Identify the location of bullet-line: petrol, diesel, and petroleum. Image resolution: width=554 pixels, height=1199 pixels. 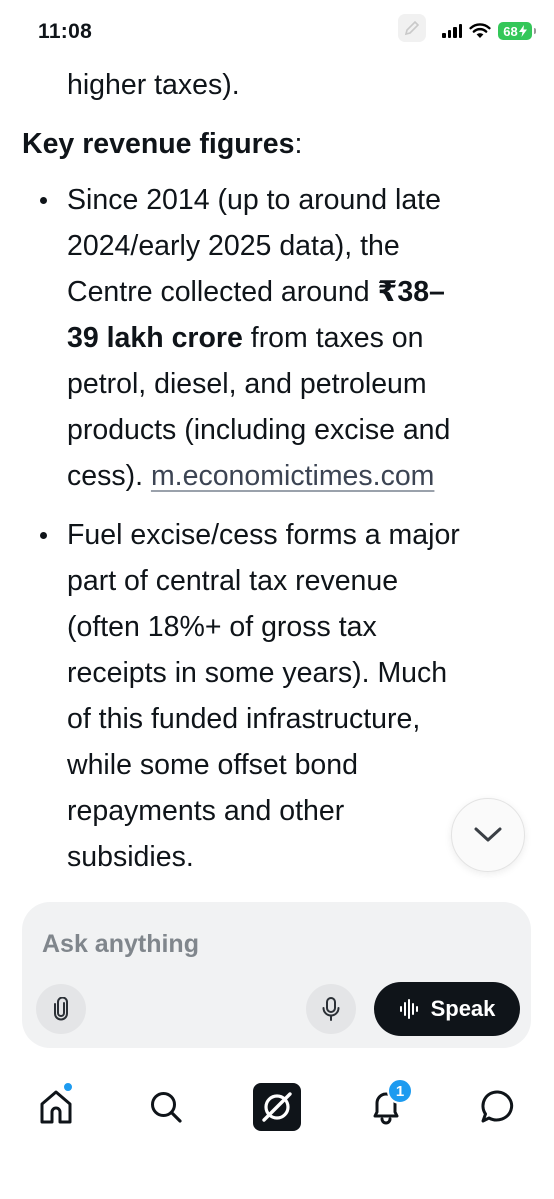
(247, 384).